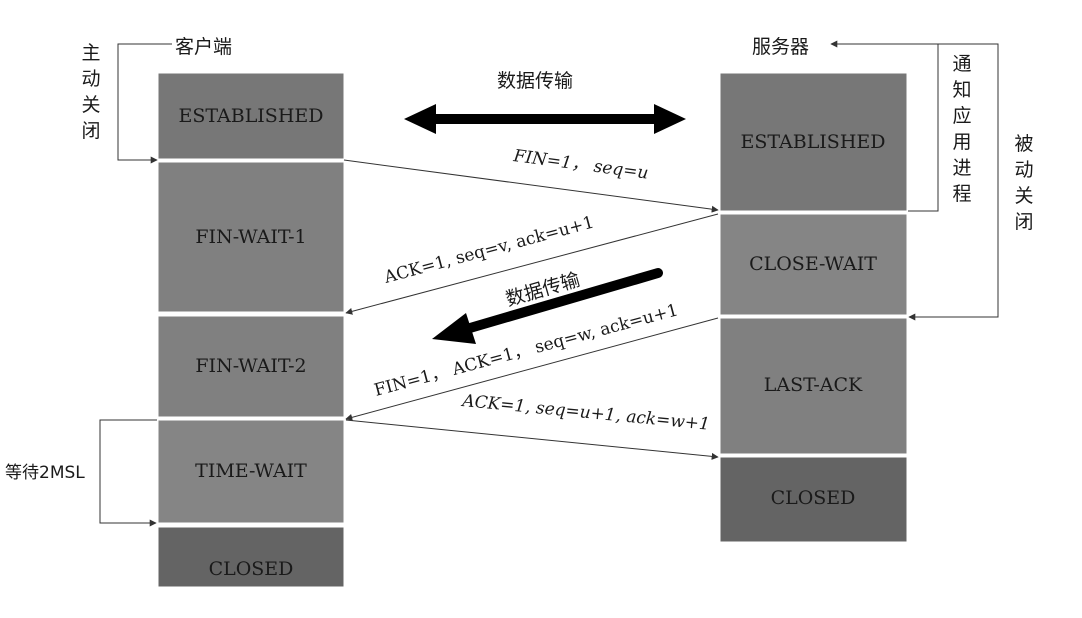  I want to click on server-state-established: ESTABLISHED, so click(812, 142).